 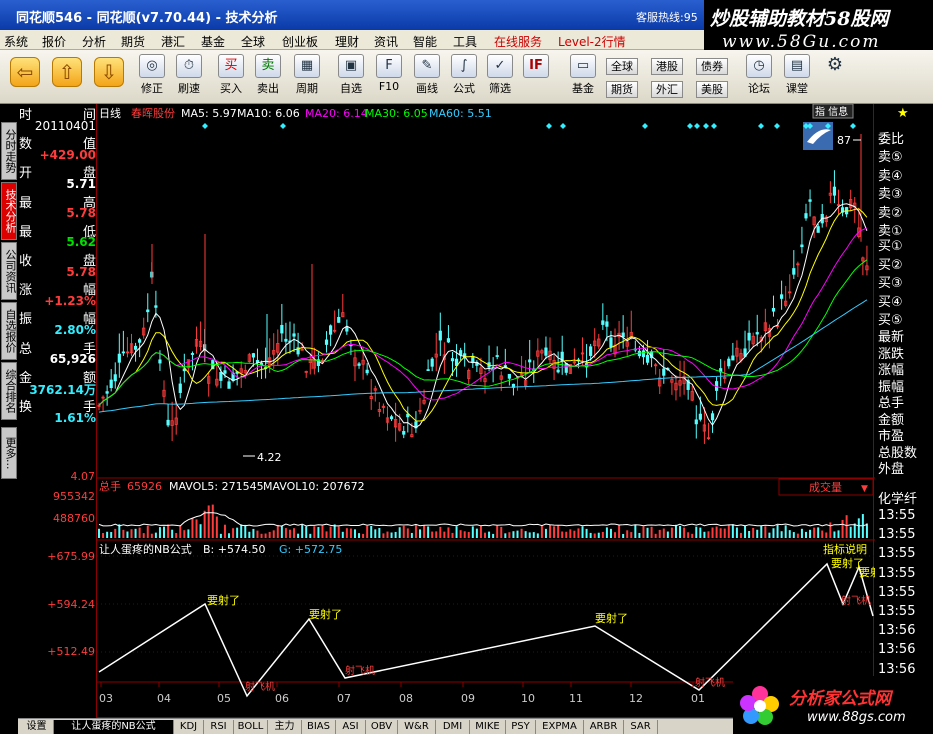 I want to click on indicator-tab: 主力, so click(x=285, y=727).